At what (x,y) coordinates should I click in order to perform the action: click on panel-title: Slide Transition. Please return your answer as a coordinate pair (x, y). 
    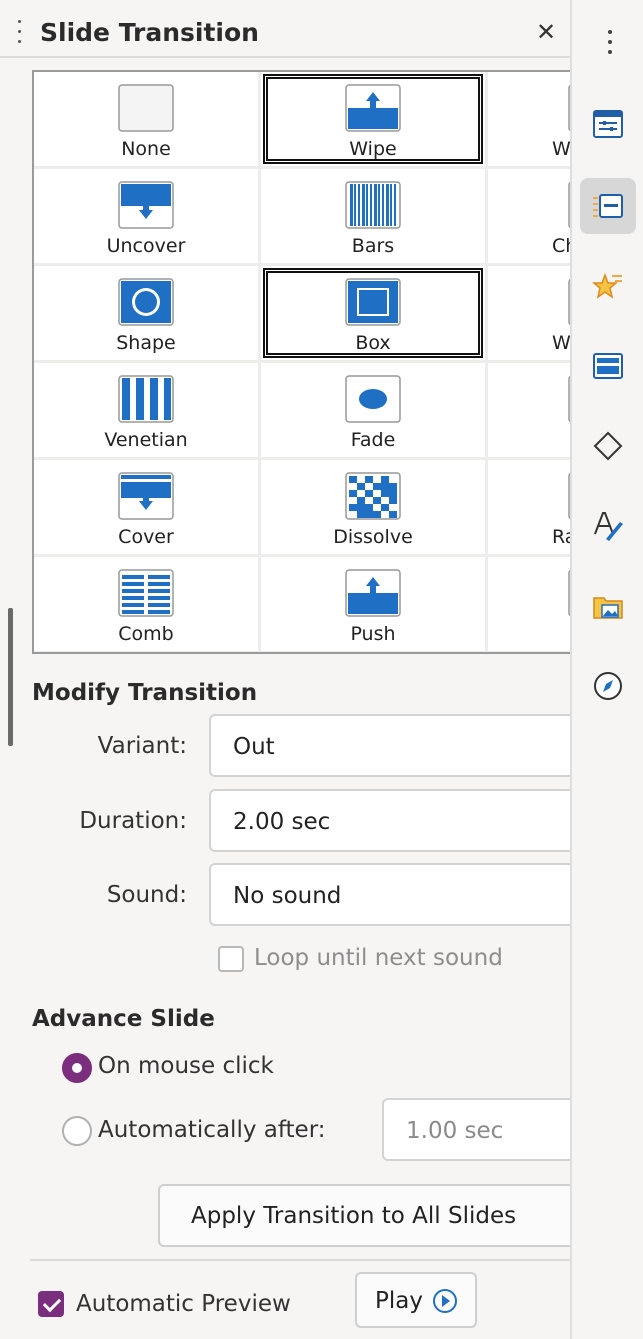
    Looking at the image, I should click on (149, 32).